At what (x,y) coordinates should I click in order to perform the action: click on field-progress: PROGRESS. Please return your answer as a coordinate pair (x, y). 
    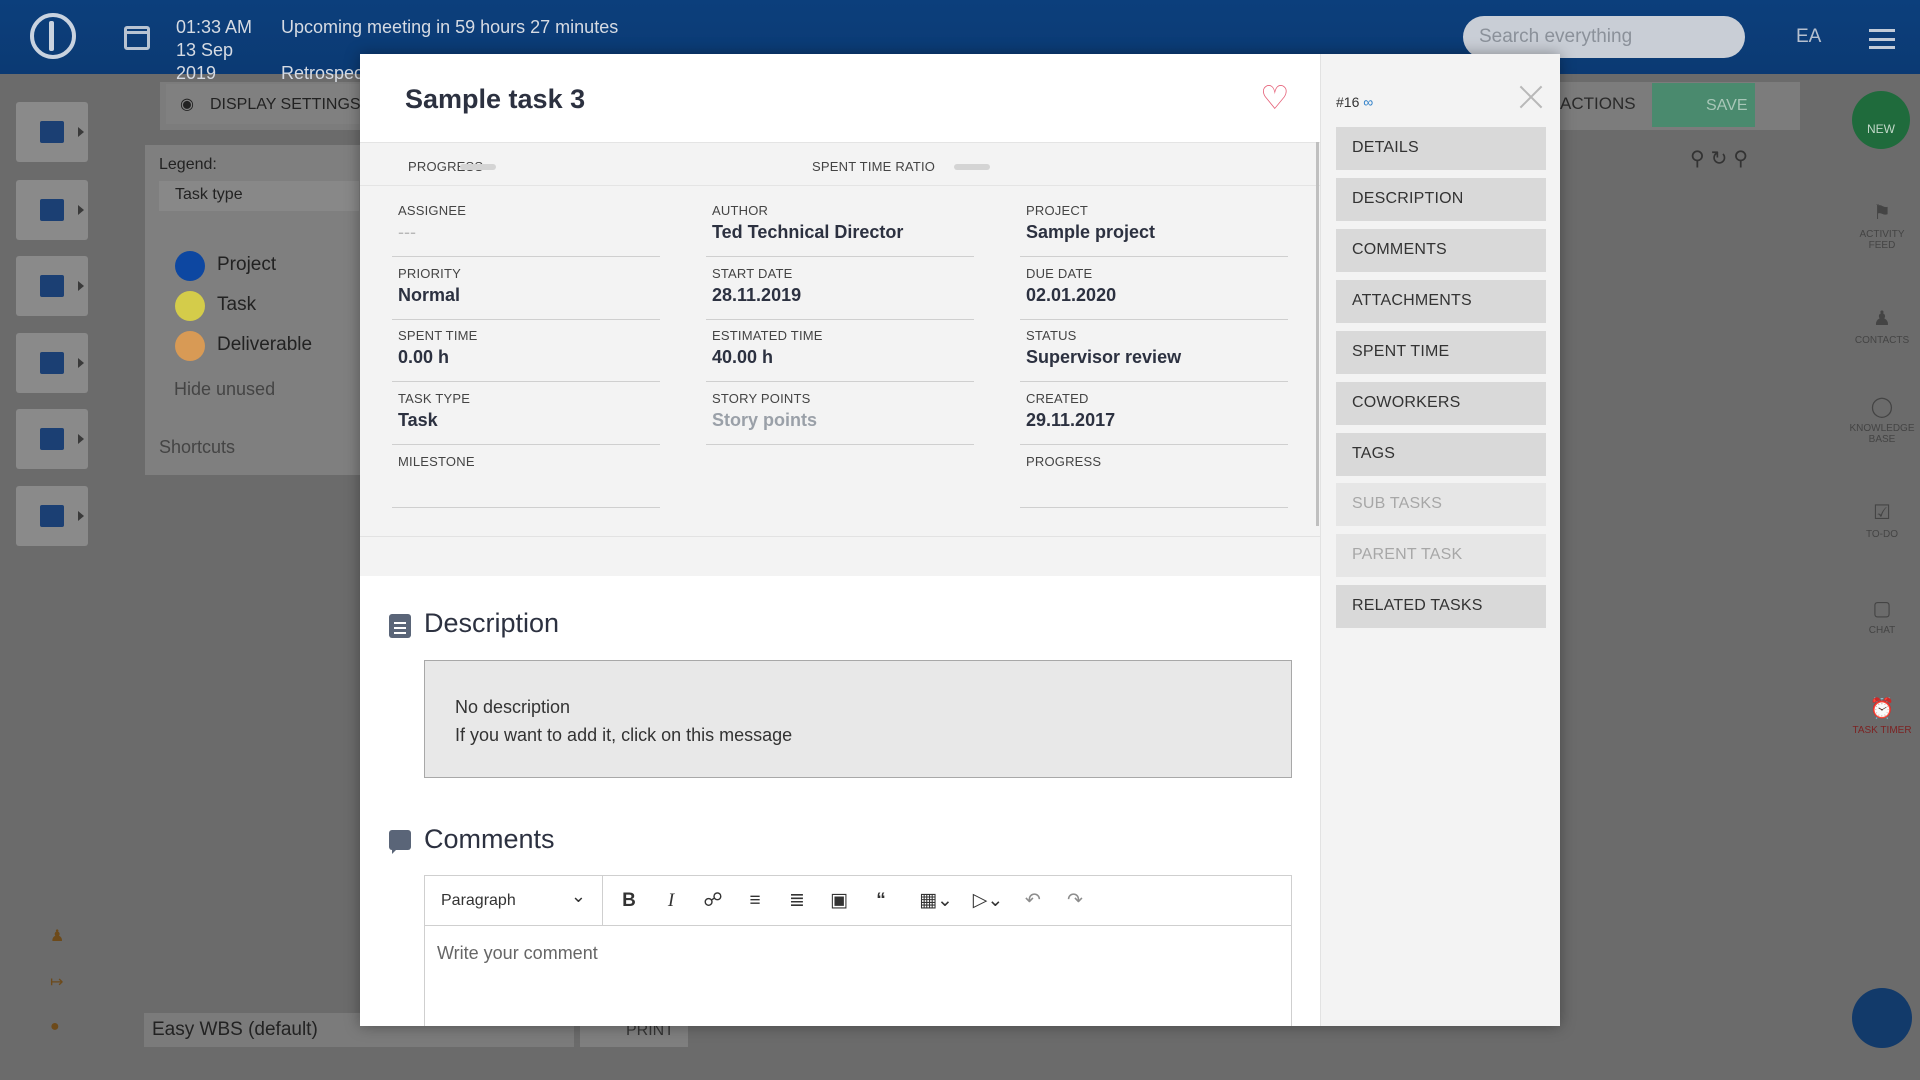
    Looking at the image, I should click on (1154, 477).